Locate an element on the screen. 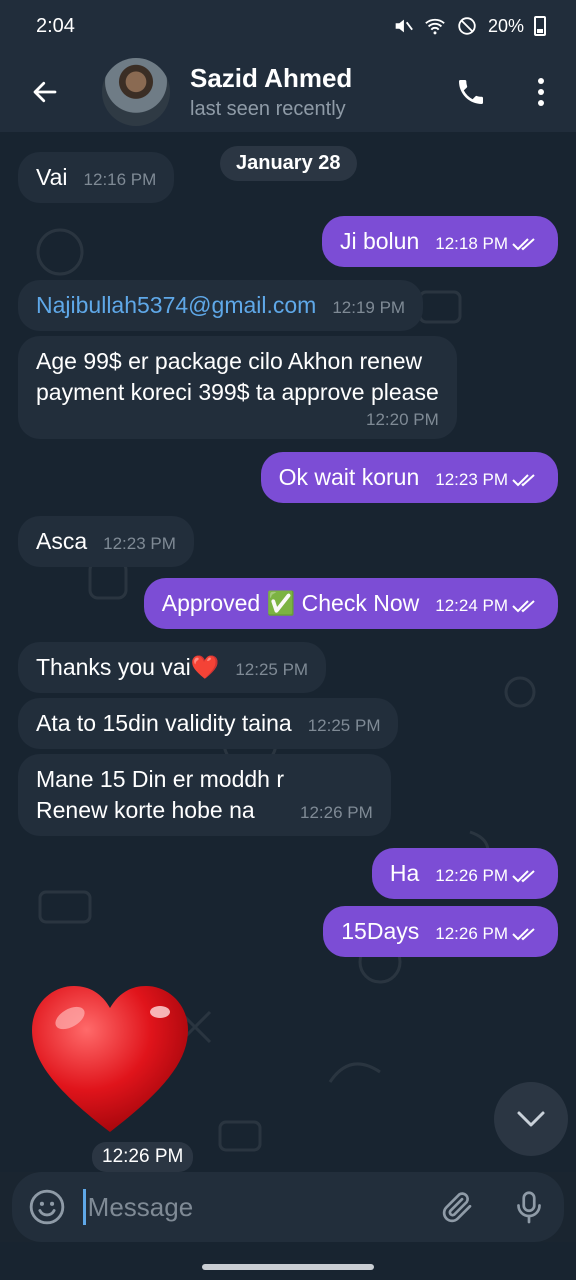 The width and height of the screenshot is (576, 1280). attach-button is located at coordinates (458, 1207).